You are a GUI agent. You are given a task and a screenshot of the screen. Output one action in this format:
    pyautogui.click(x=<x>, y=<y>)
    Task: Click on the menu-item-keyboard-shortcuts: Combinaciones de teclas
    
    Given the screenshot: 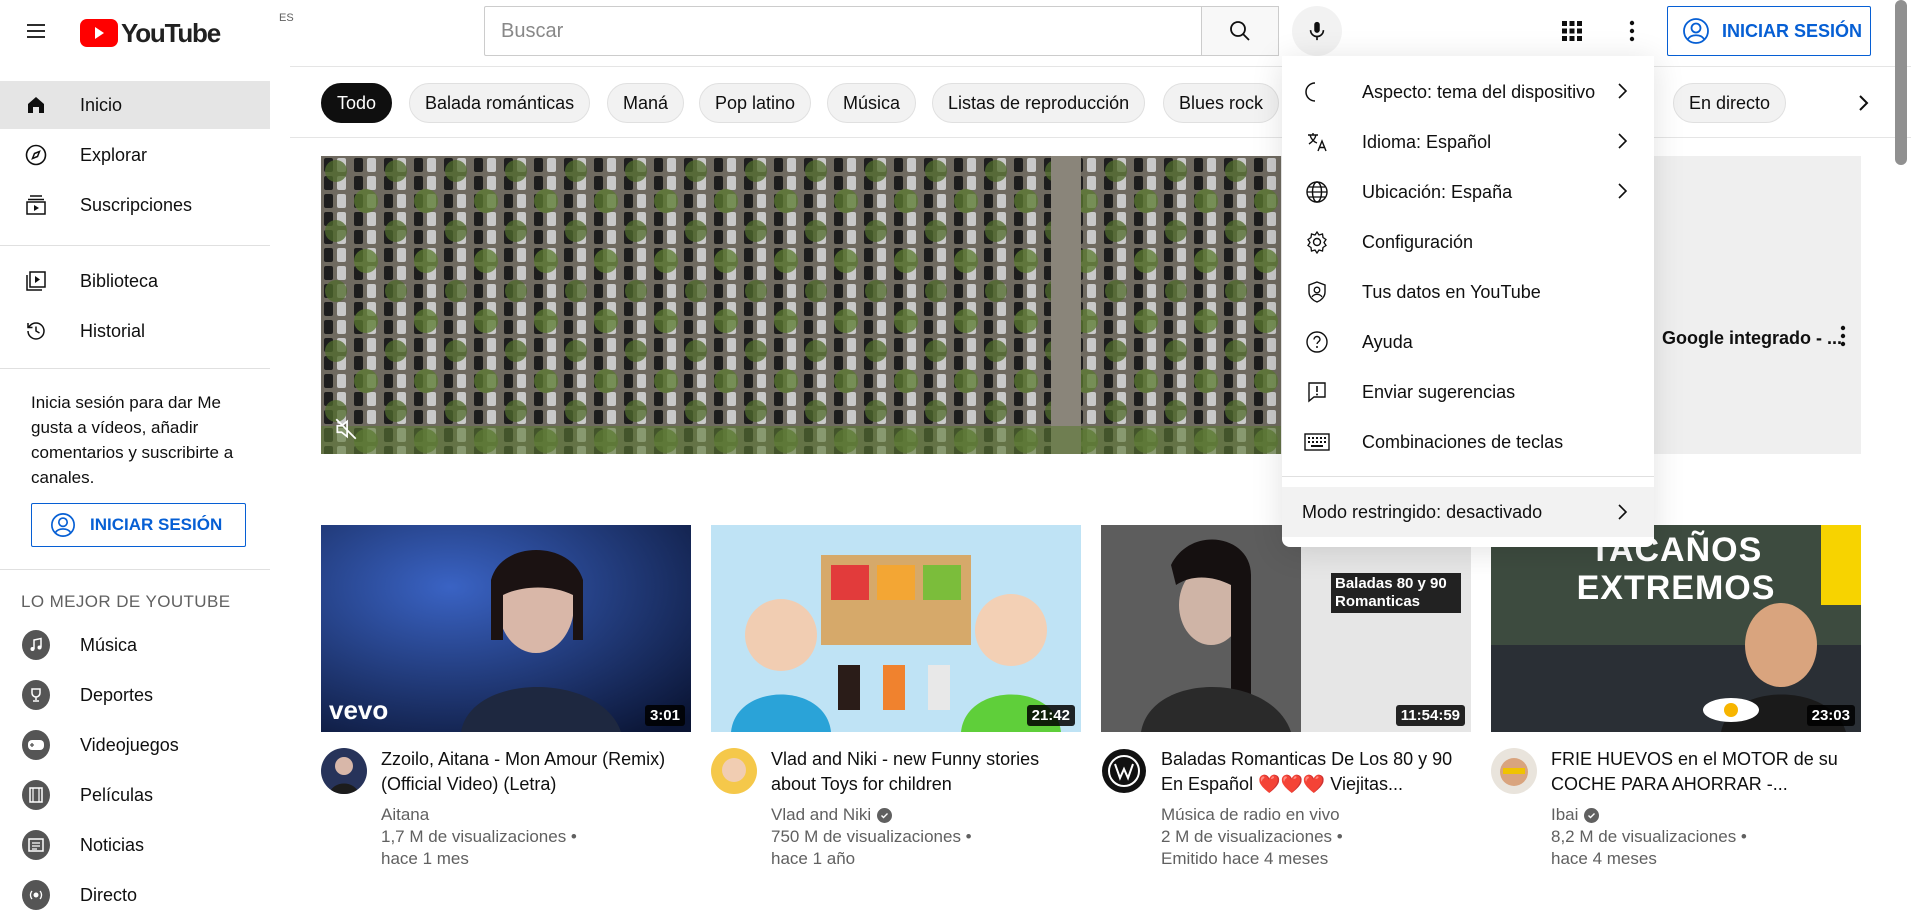 What is the action you would take?
    pyautogui.click(x=1468, y=442)
    